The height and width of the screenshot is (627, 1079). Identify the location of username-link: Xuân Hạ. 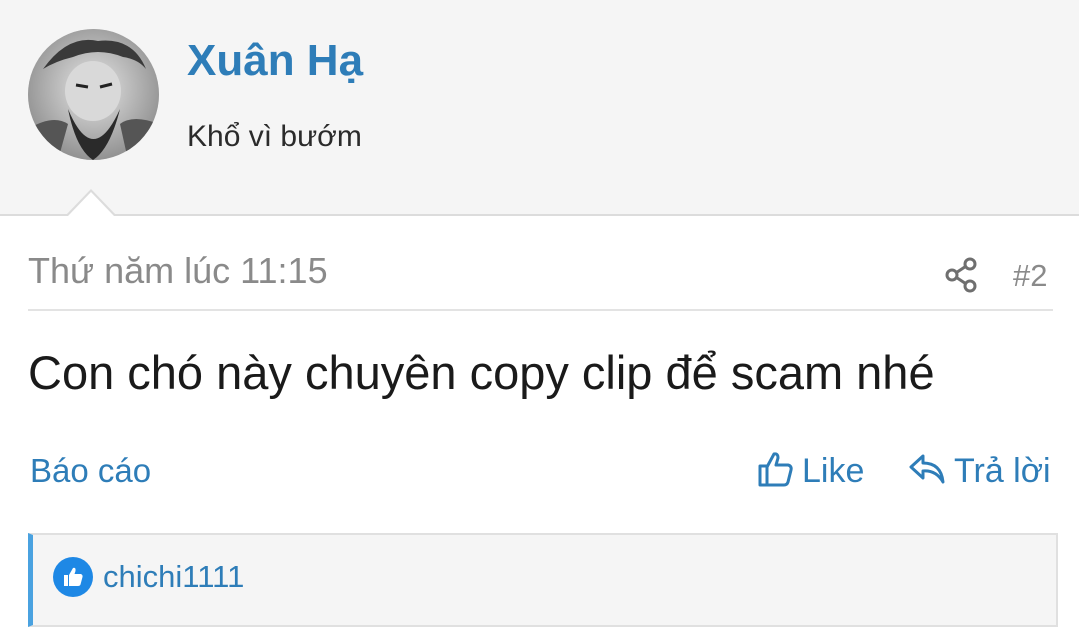
(275, 61).